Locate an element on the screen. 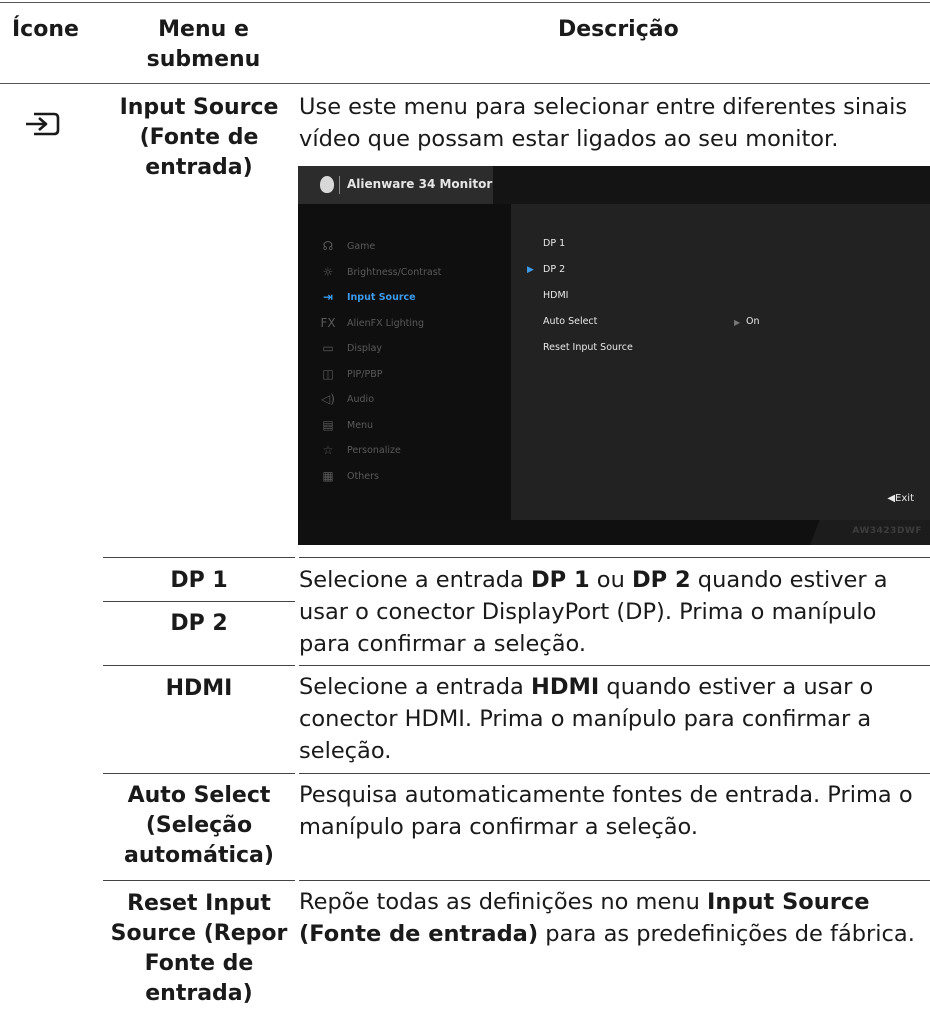 Image resolution: width=930 pixels, height=1016 pixels. gamepad-icon: ☊ is located at coordinates (328, 246).